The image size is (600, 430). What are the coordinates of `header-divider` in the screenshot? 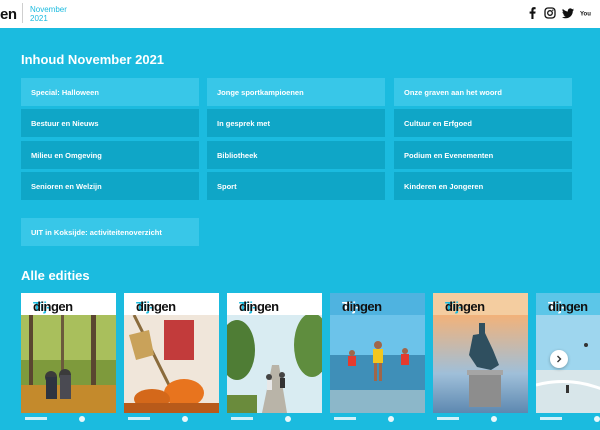 It's located at (22, 13).